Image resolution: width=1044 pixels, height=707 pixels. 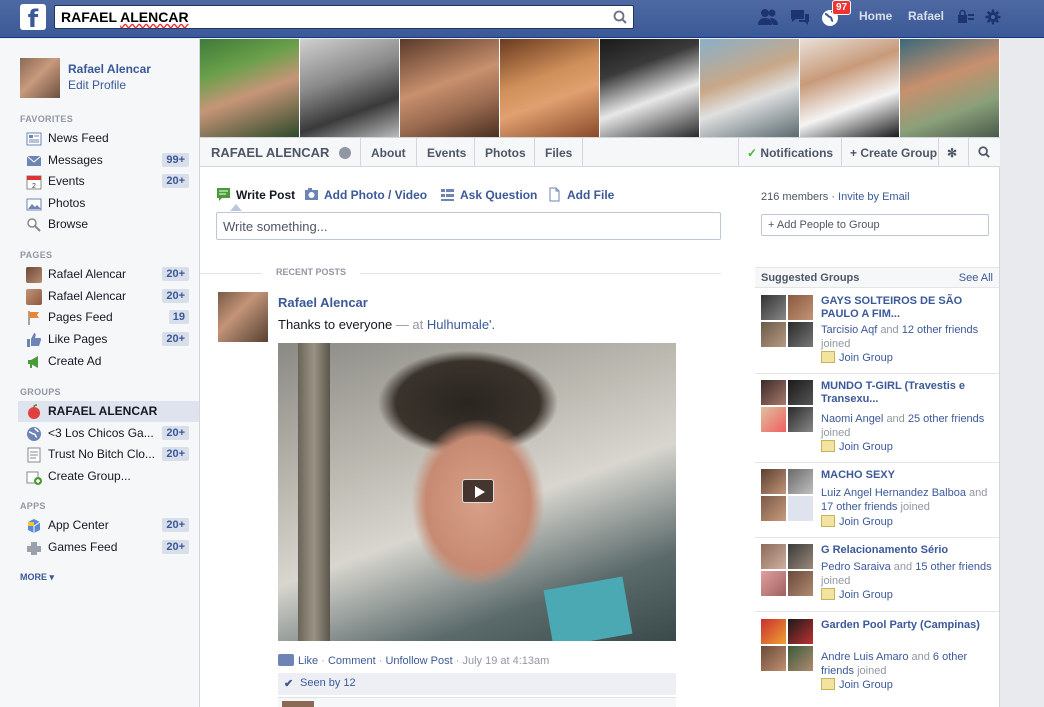 What do you see at coordinates (109, 224) in the screenshot?
I see `sidebar-item-browse: Browse` at bounding box center [109, 224].